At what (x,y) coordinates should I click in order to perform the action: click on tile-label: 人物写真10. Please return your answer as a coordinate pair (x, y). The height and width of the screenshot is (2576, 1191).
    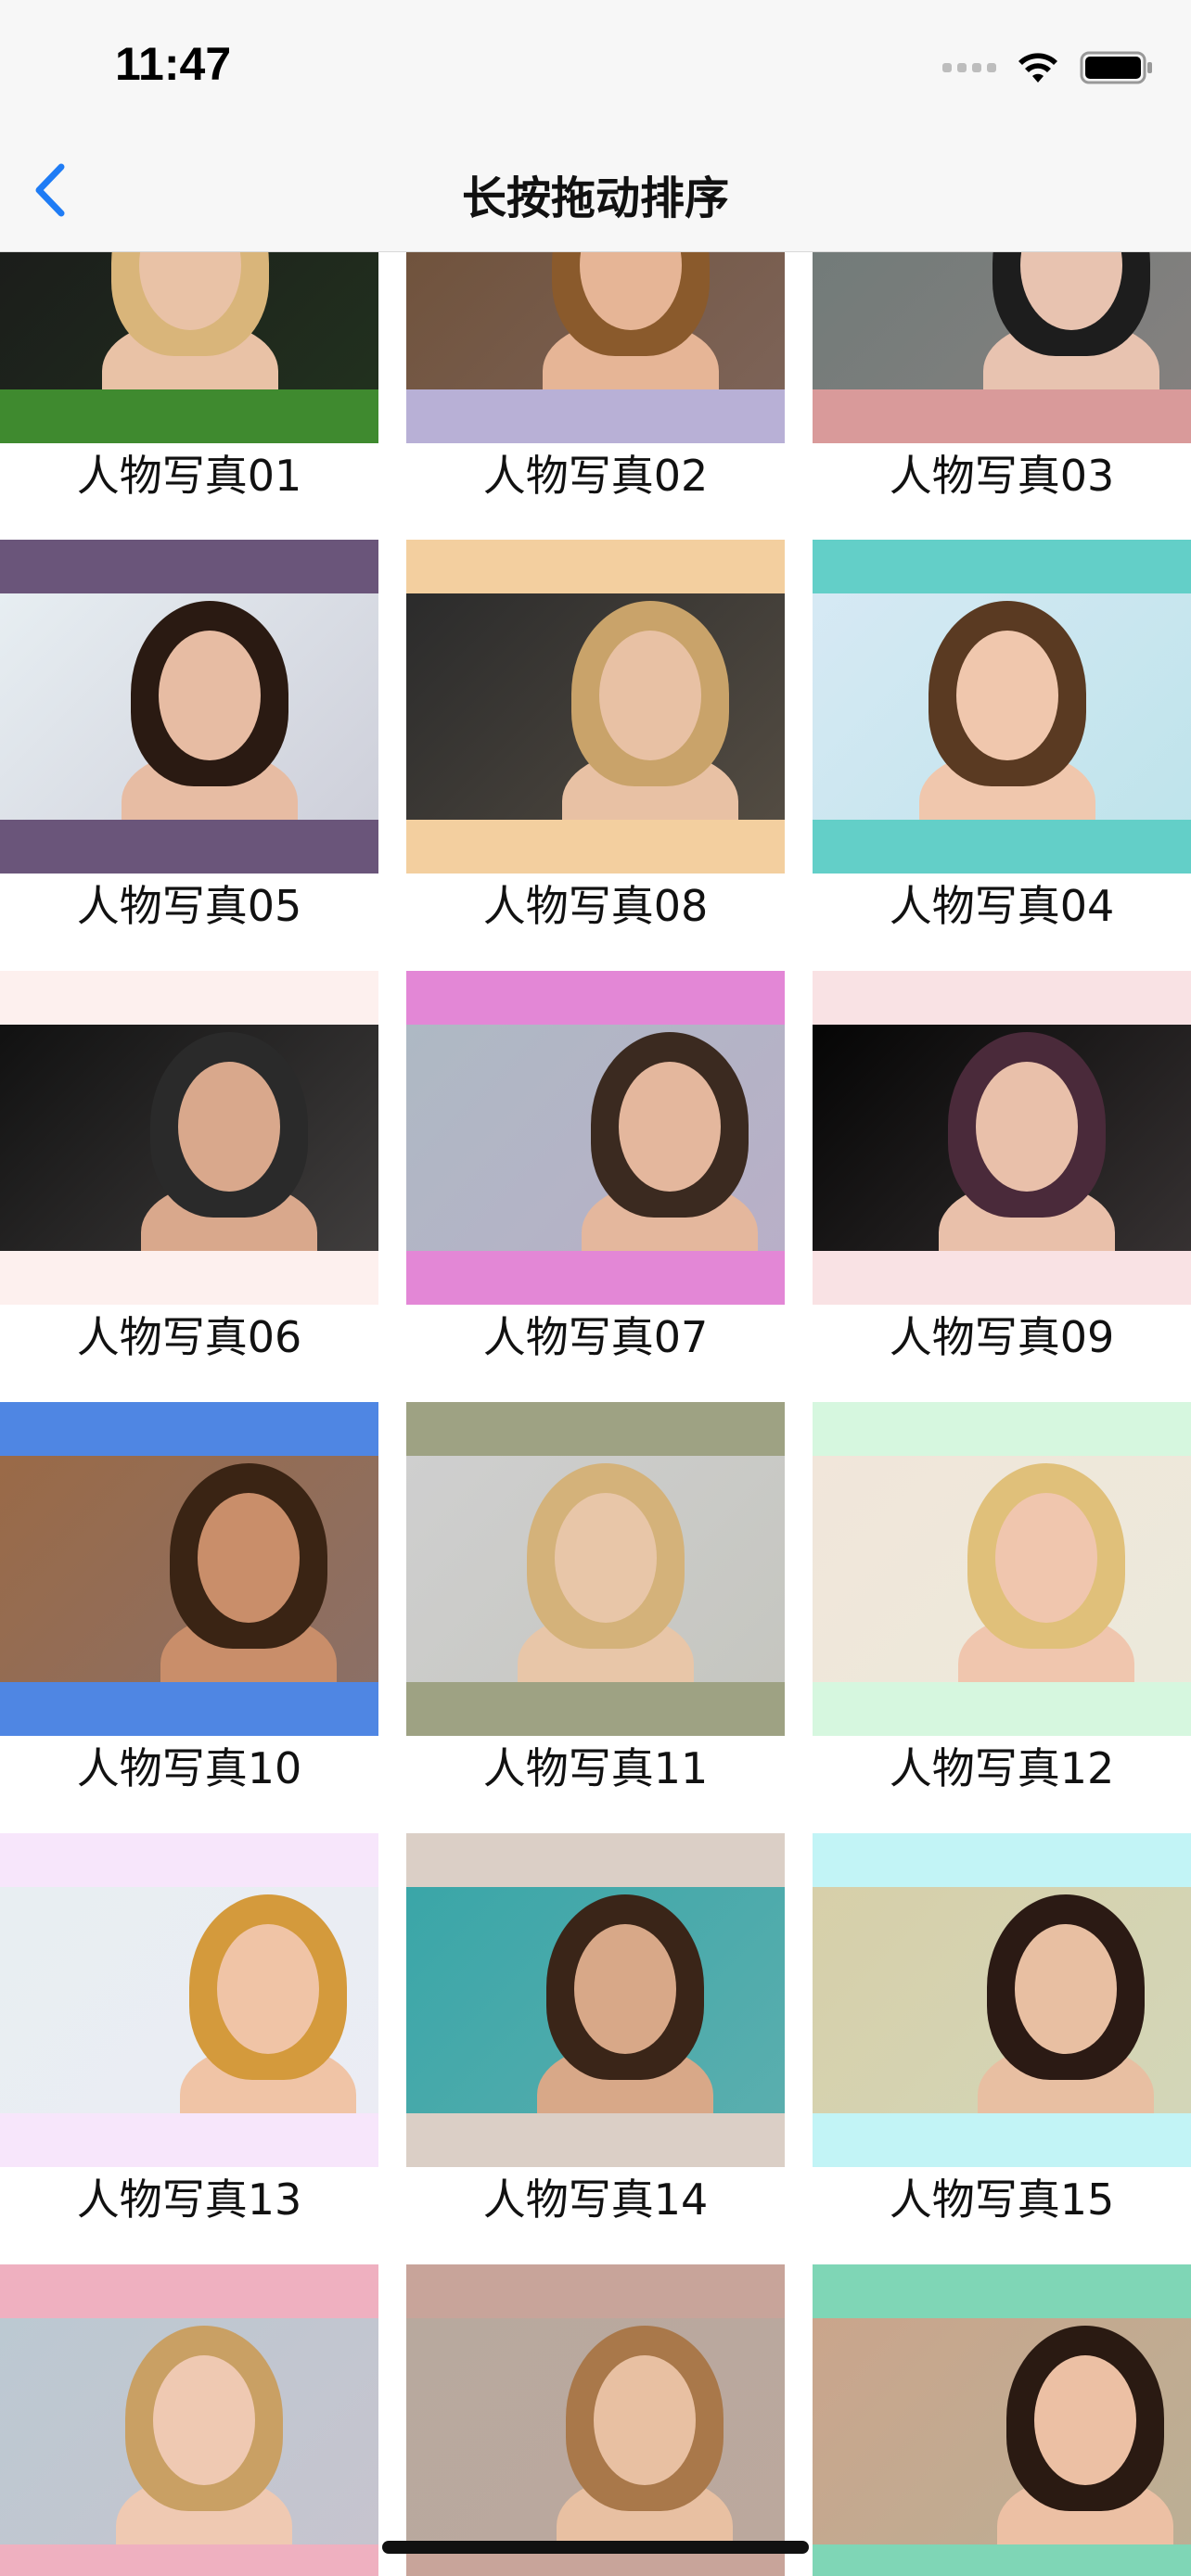
    Looking at the image, I should click on (189, 1768).